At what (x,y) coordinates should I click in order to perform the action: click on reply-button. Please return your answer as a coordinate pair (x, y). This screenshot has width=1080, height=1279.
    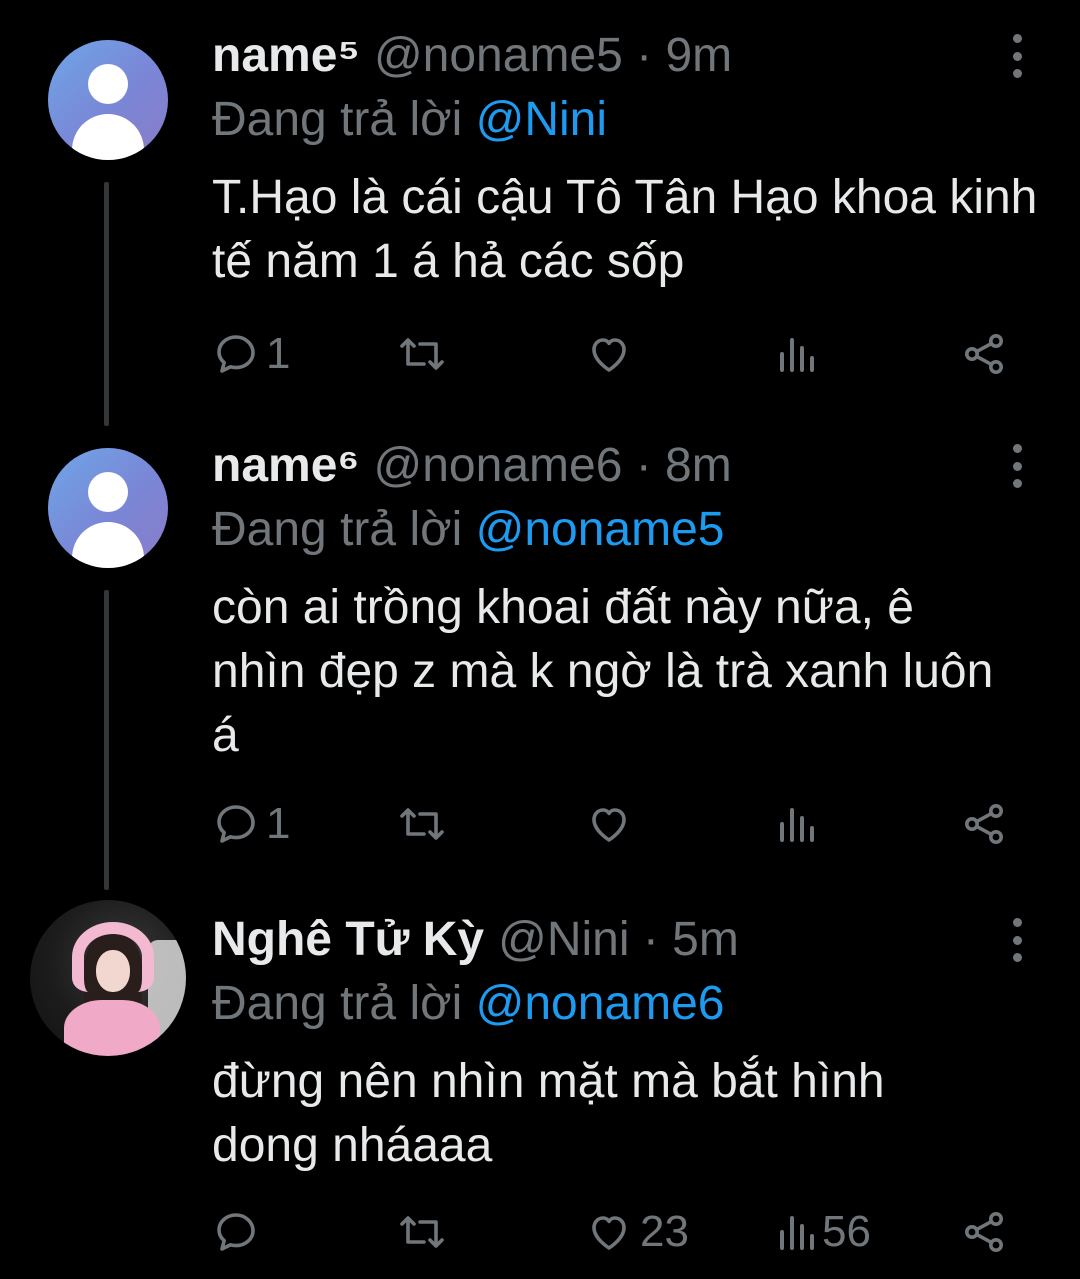
    Looking at the image, I should click on (239, 1232).